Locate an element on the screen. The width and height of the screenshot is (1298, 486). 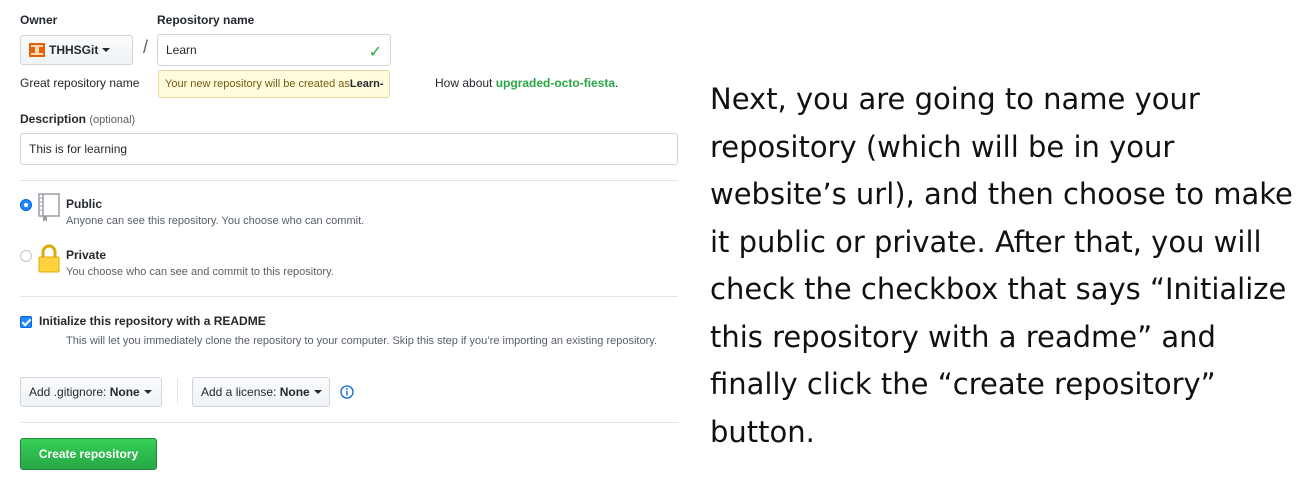
description-optional-text: (optional) is located at coordinates (112, 120).